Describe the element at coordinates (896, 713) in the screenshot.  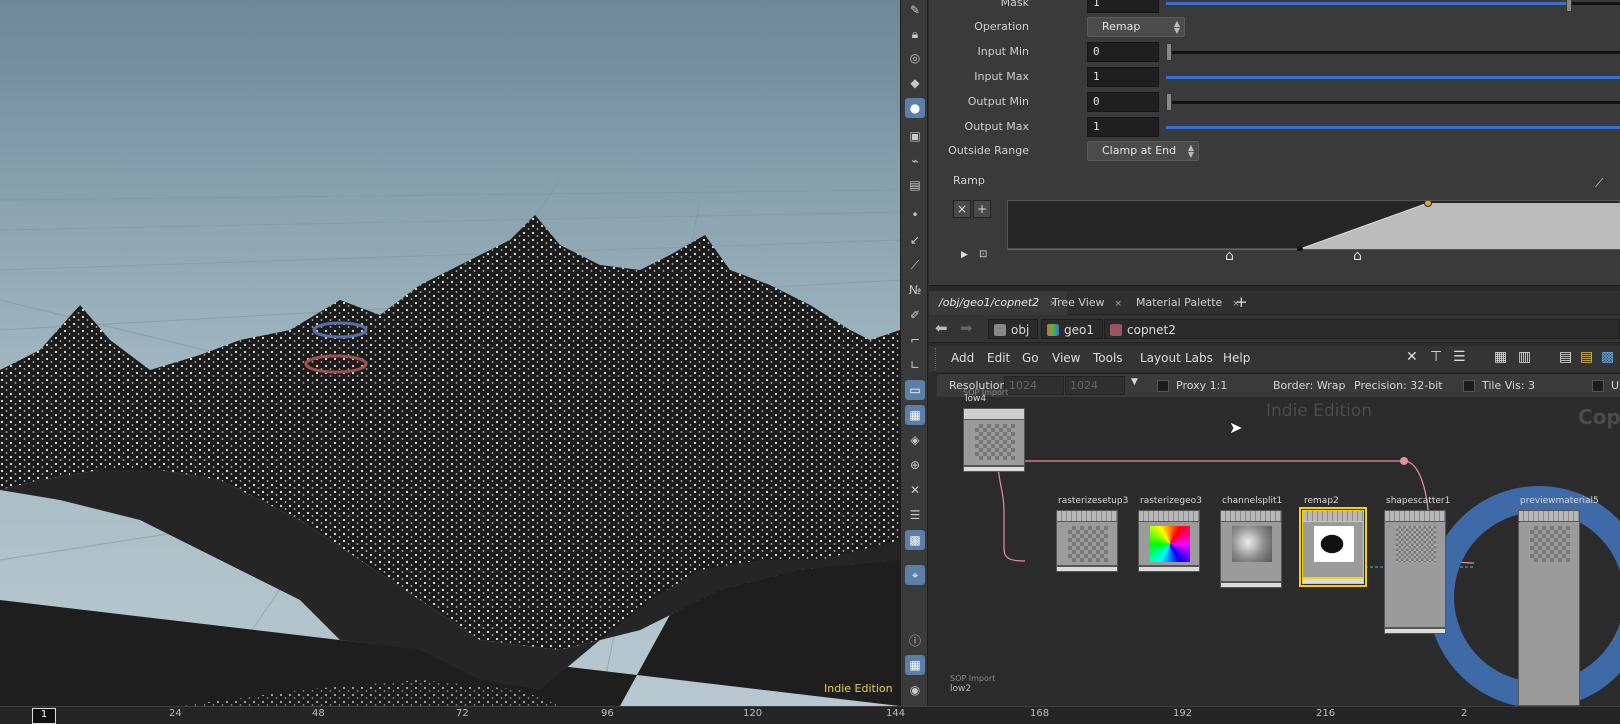
I see `timeline-tick: 144` at that location.